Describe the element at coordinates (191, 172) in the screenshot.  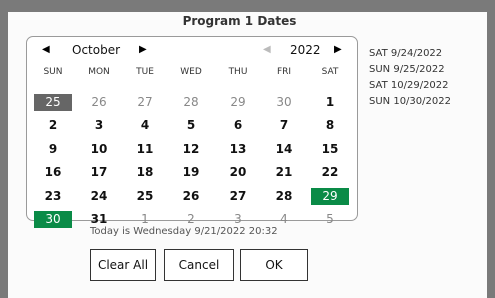
I see `calendar-day: 19` at that location.